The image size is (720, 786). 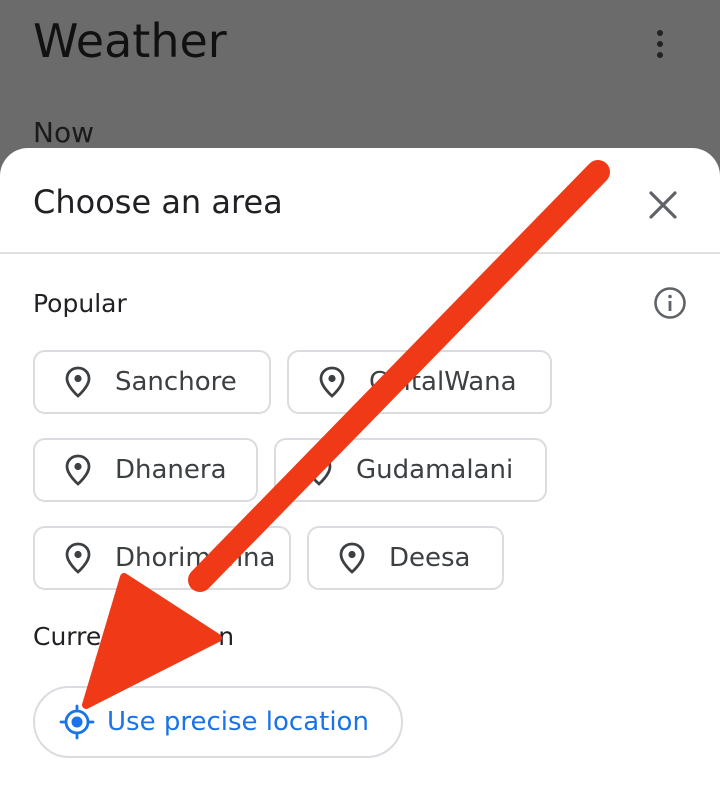 What do you see at coordinates (670, 303) in the screenshot?
I see `info-icon` at bounding box center [670, 303].